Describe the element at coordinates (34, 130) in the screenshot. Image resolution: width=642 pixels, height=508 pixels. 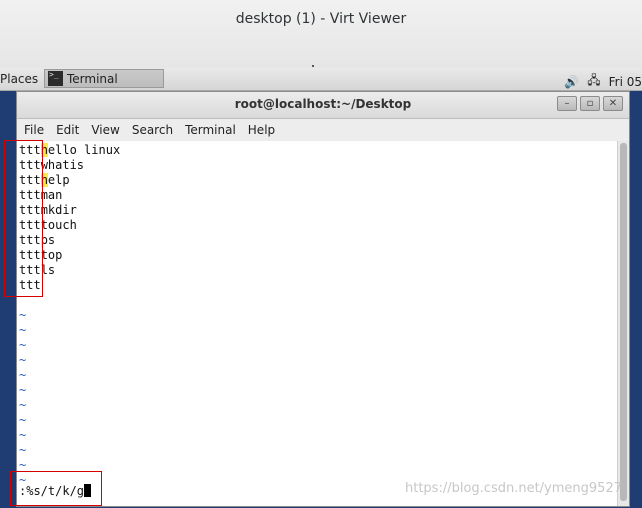
I see `menu-file: File` at that location.